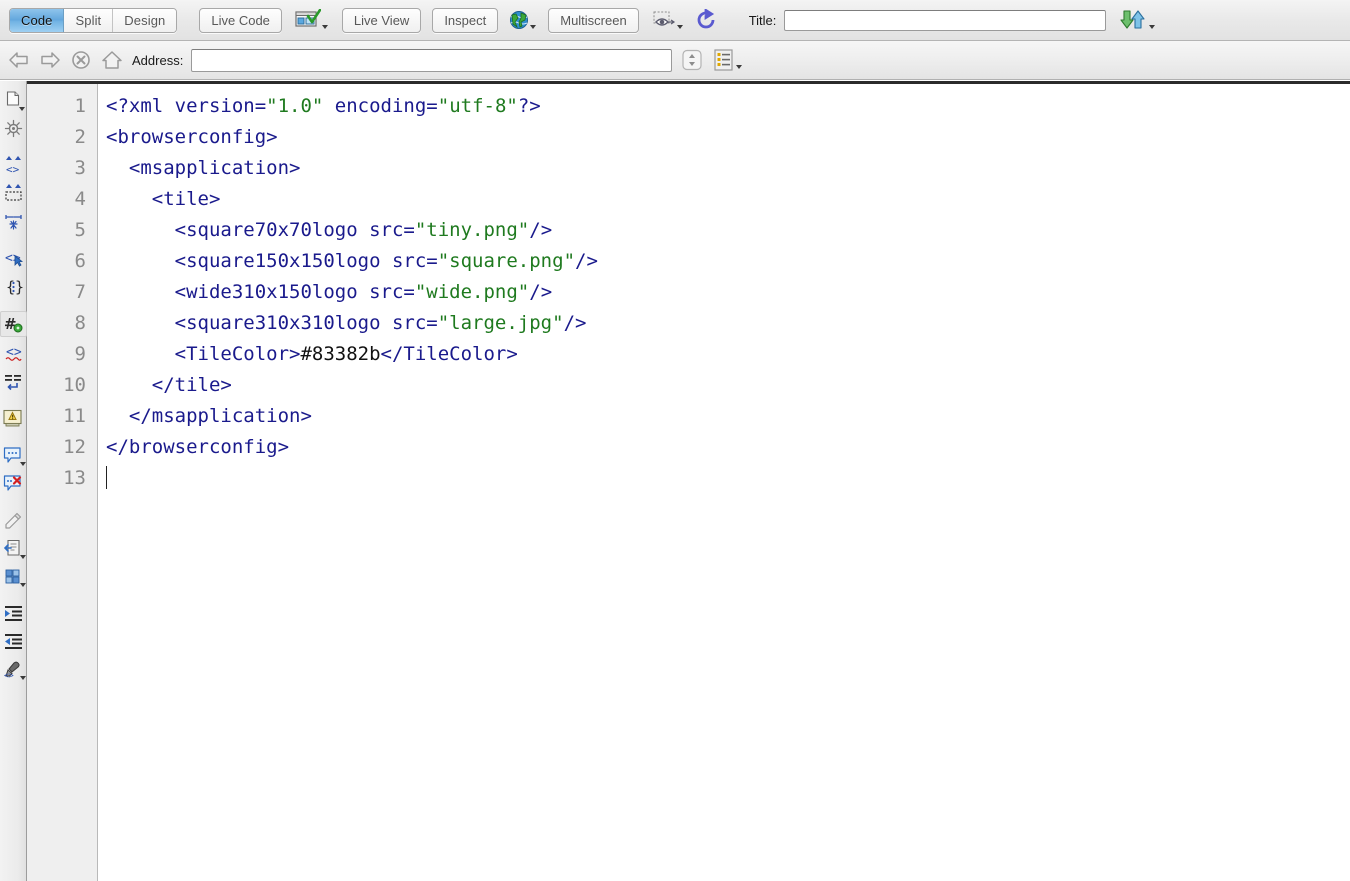  What do you see at coordinates (80, 323) in the screenshot?
I see `line-number: 8` at bounding box center [80, 323].